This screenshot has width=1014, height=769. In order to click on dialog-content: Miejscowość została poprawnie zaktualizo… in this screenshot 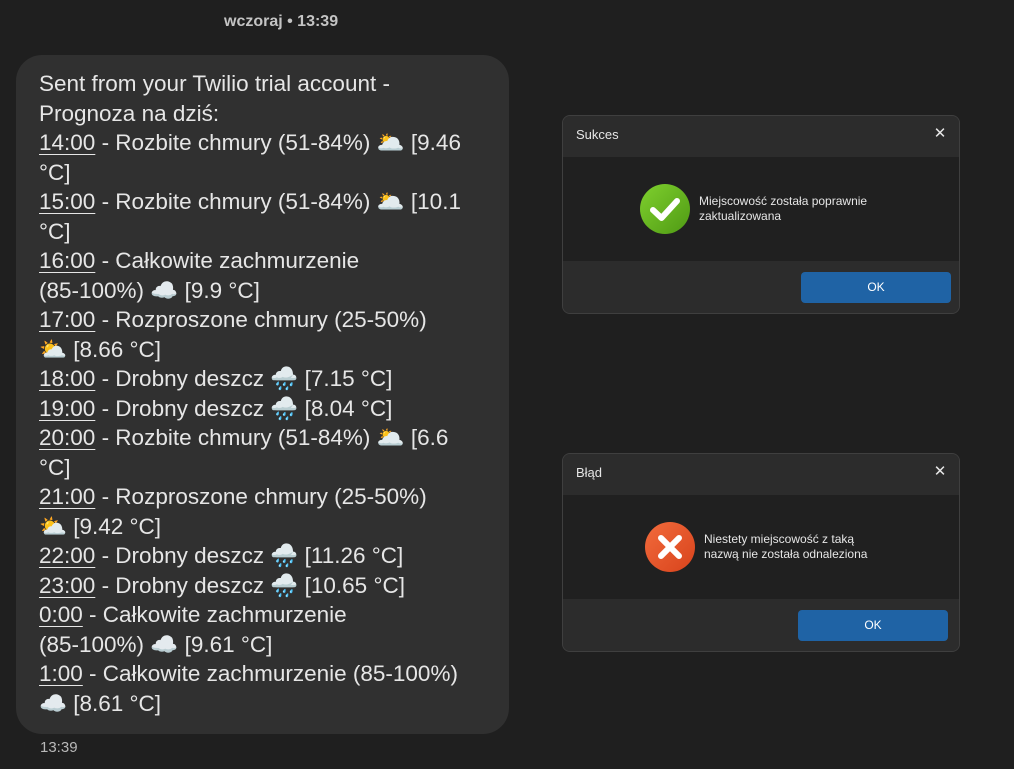, I will do `click(761, 209)`.